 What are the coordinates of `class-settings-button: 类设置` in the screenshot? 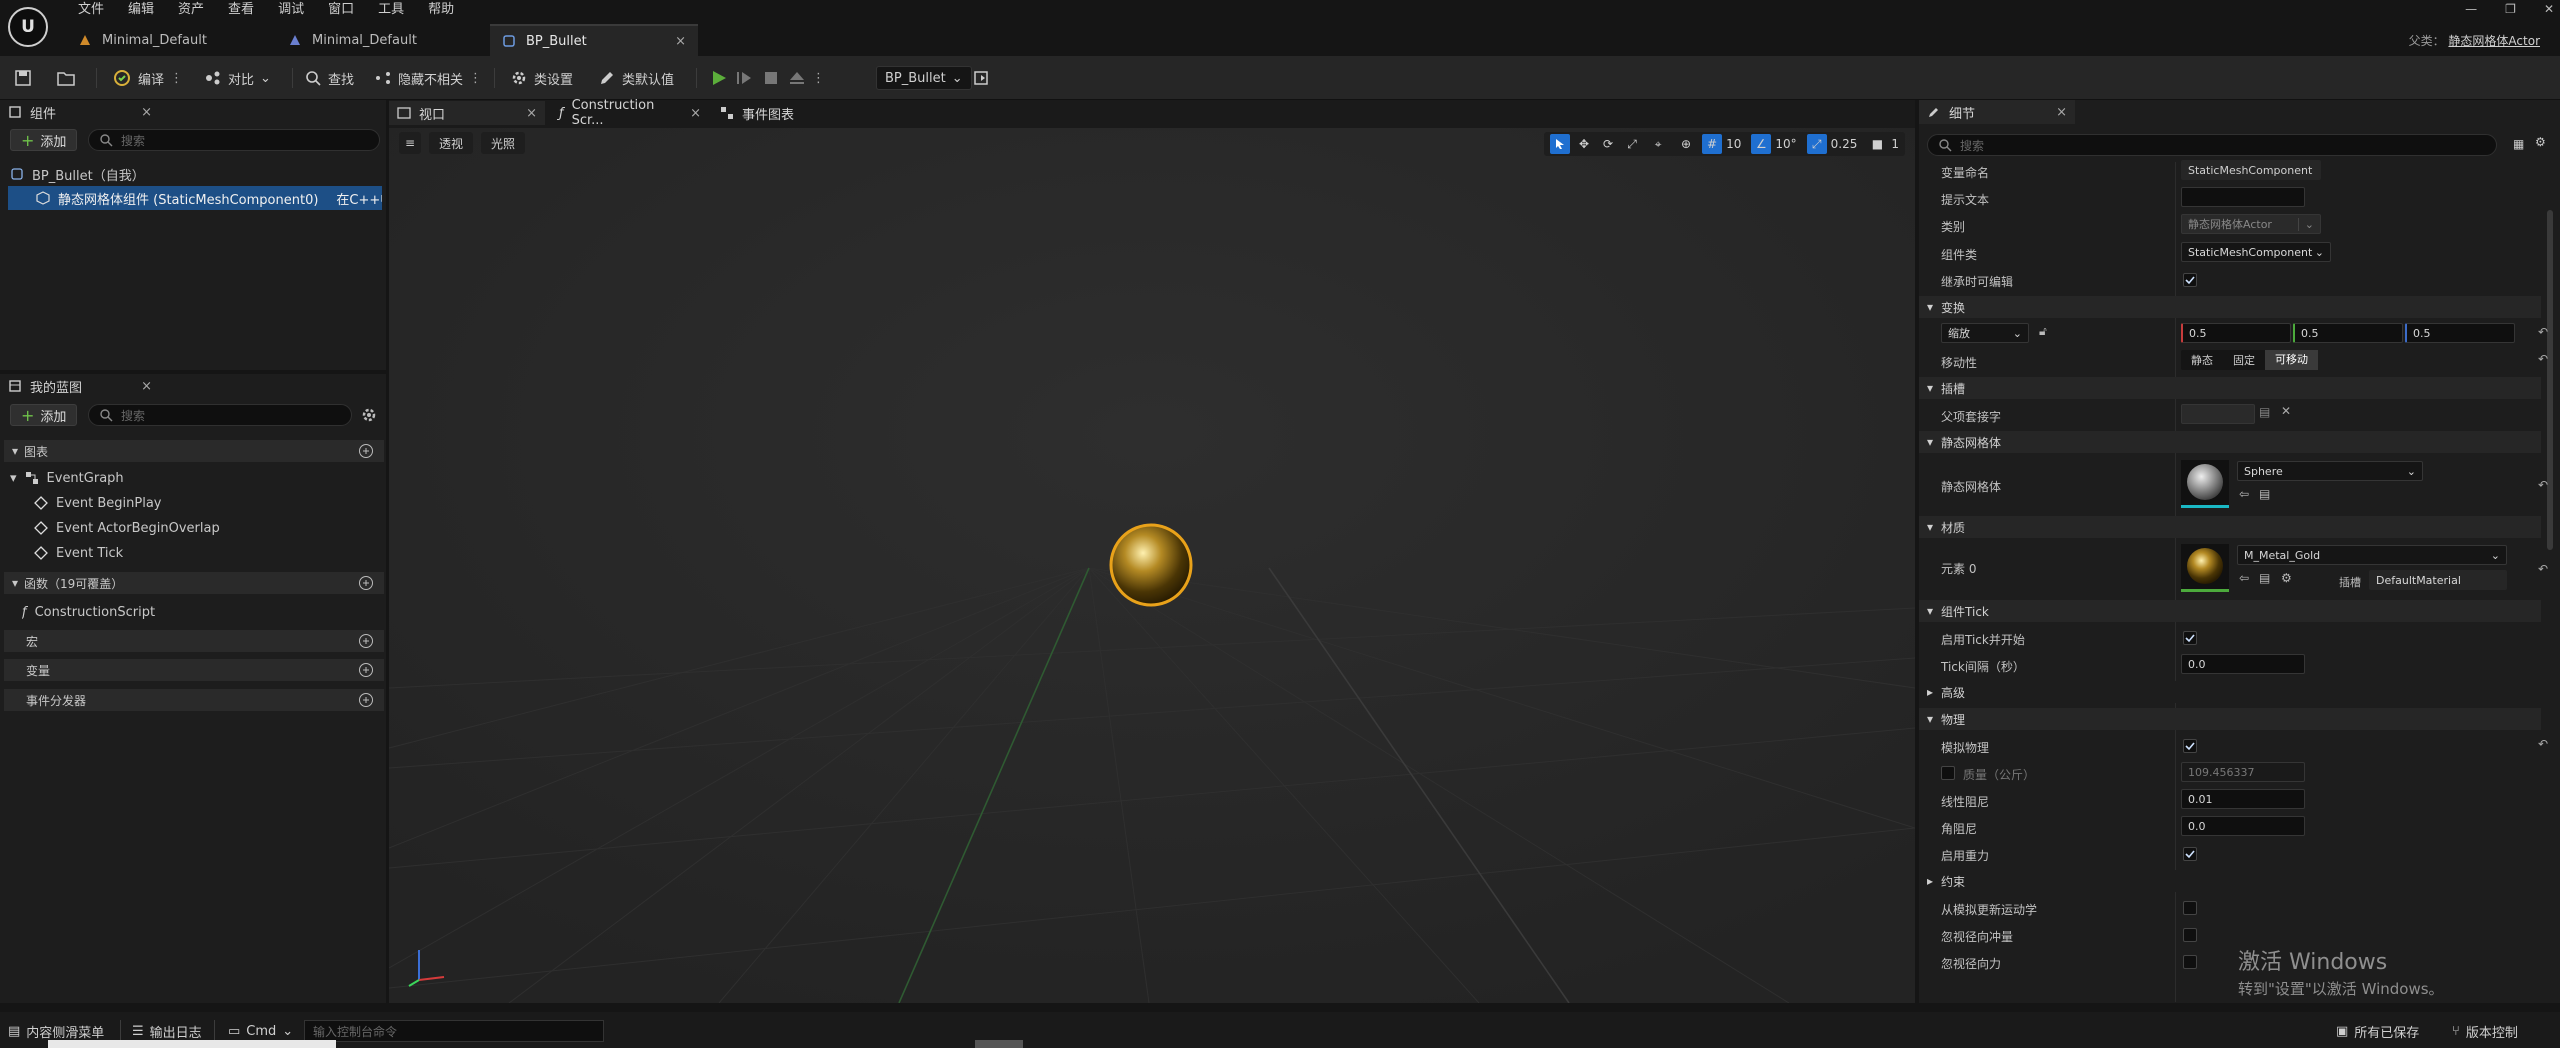 It's located at (541, 78).